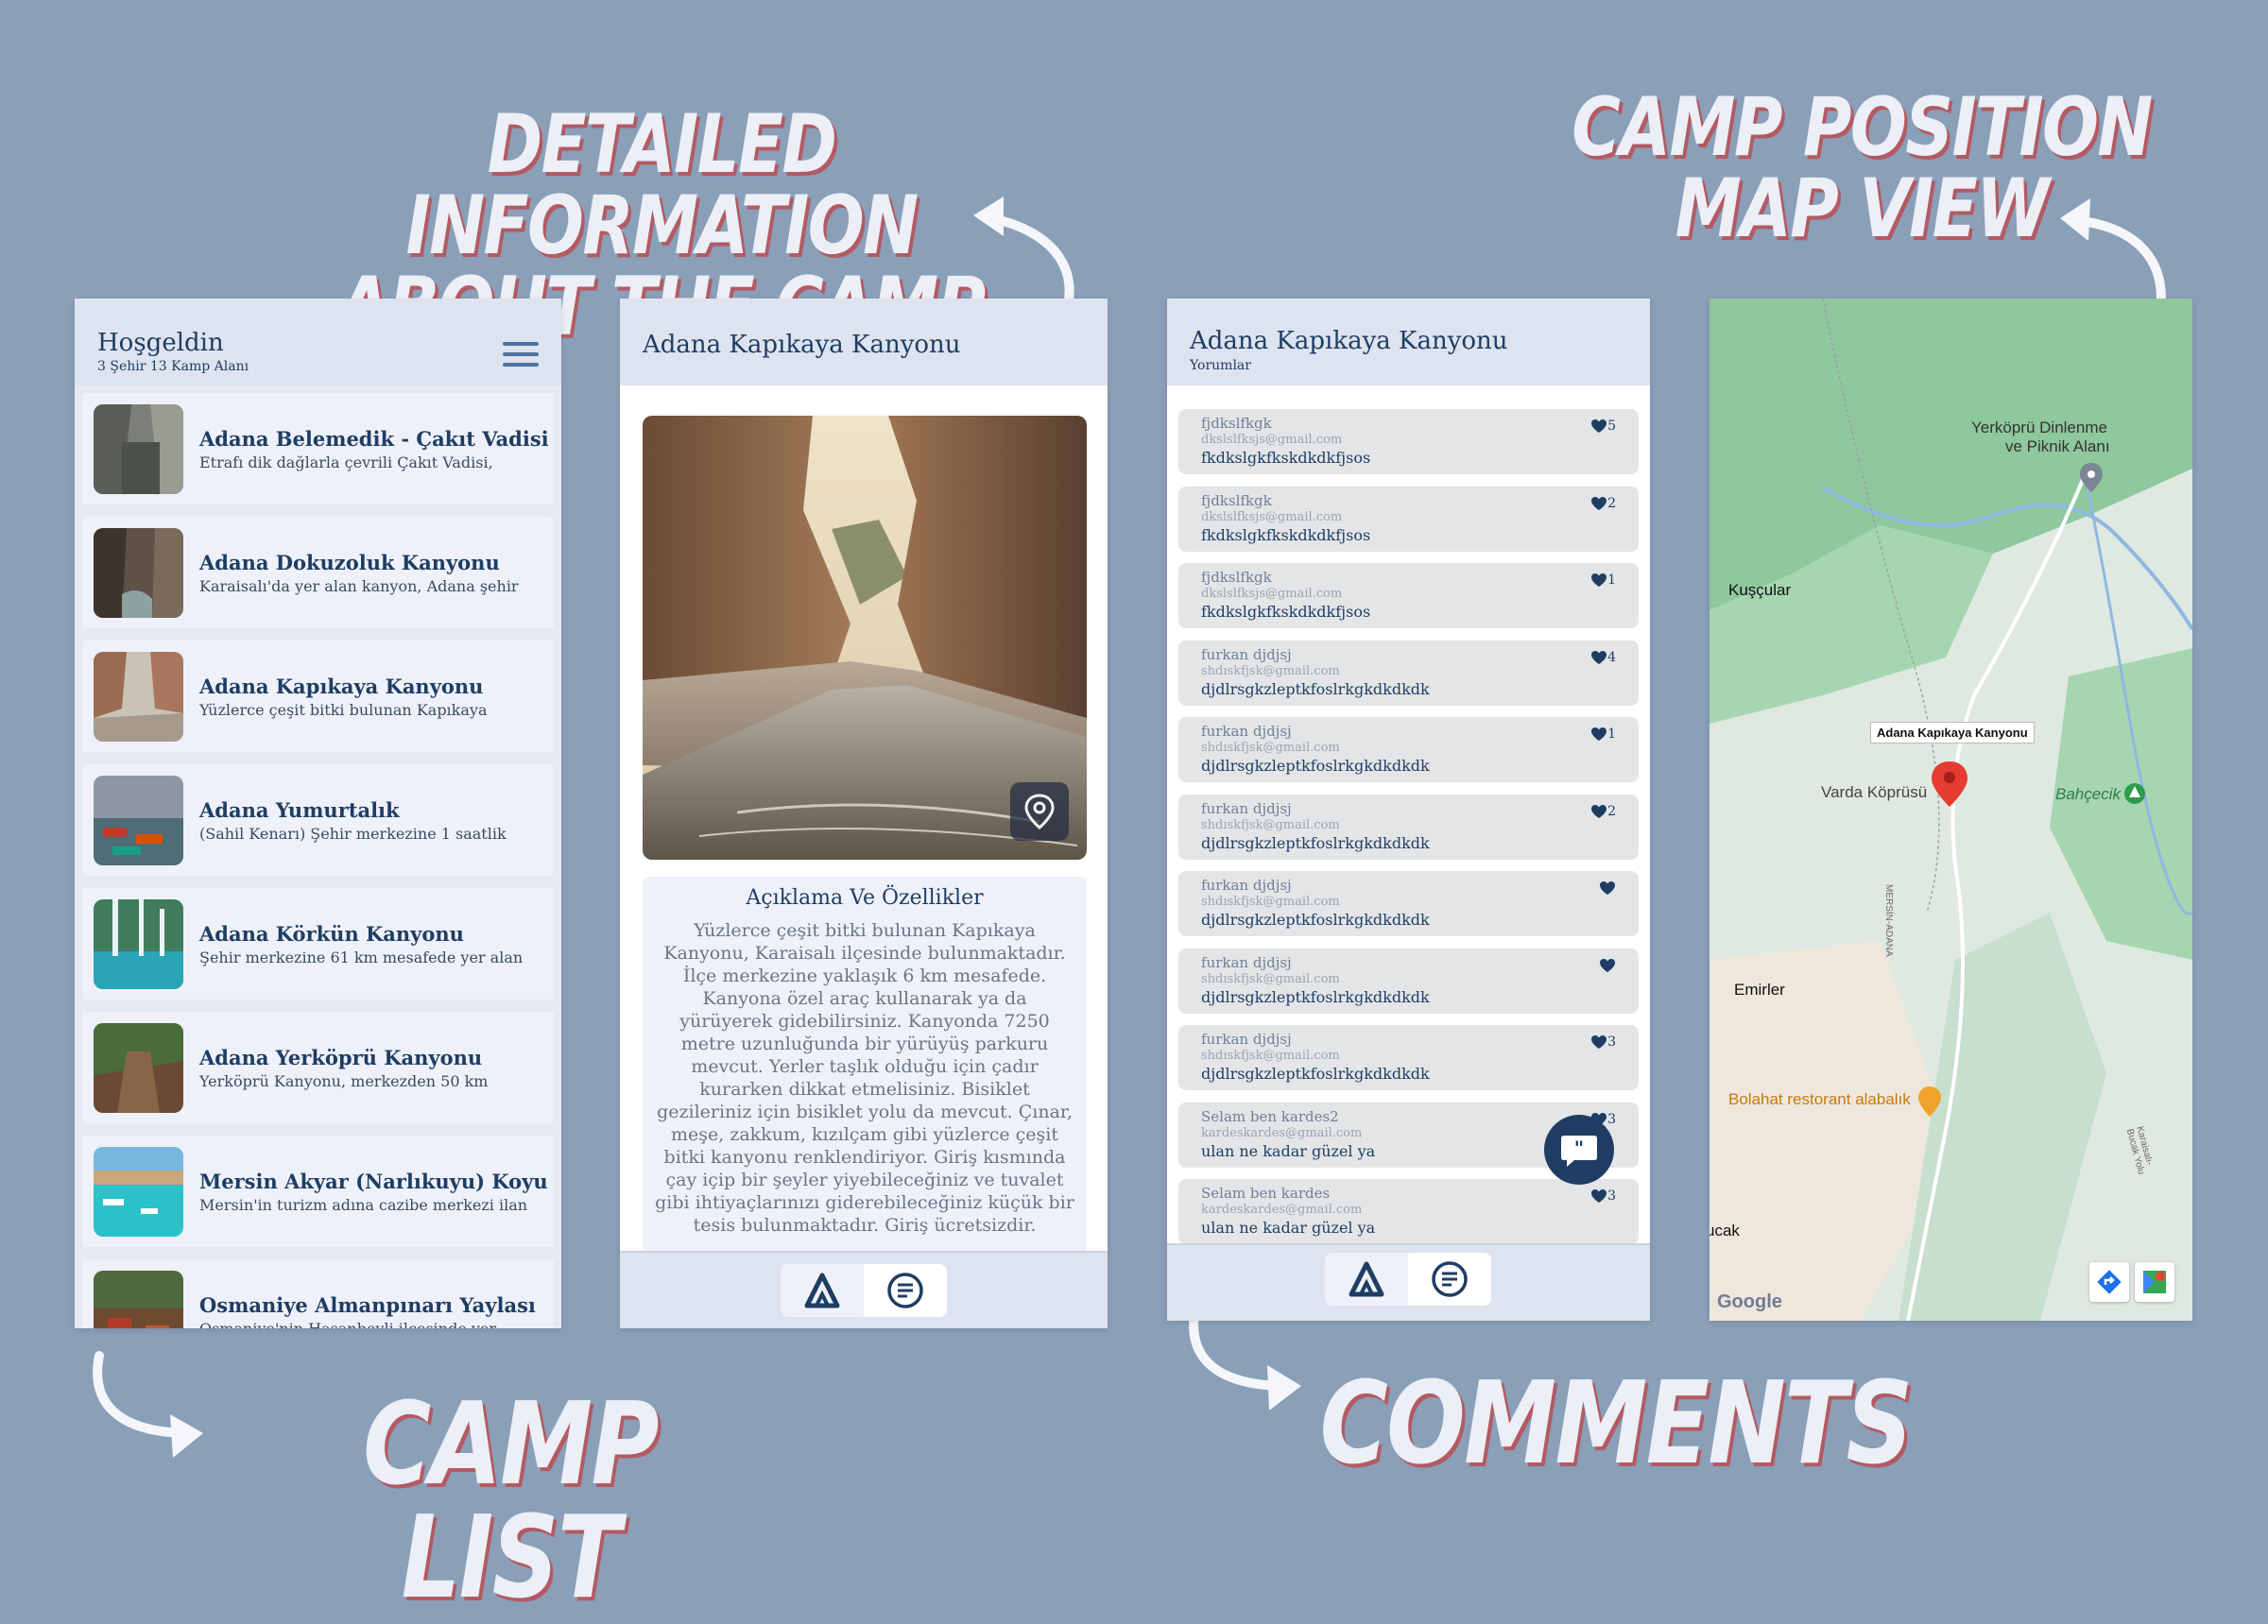 The image size is (2268, 1624). Describe the element at coordinates (2088, 794) in the screenshot. I see `map-label: Bahçecik` at that location.